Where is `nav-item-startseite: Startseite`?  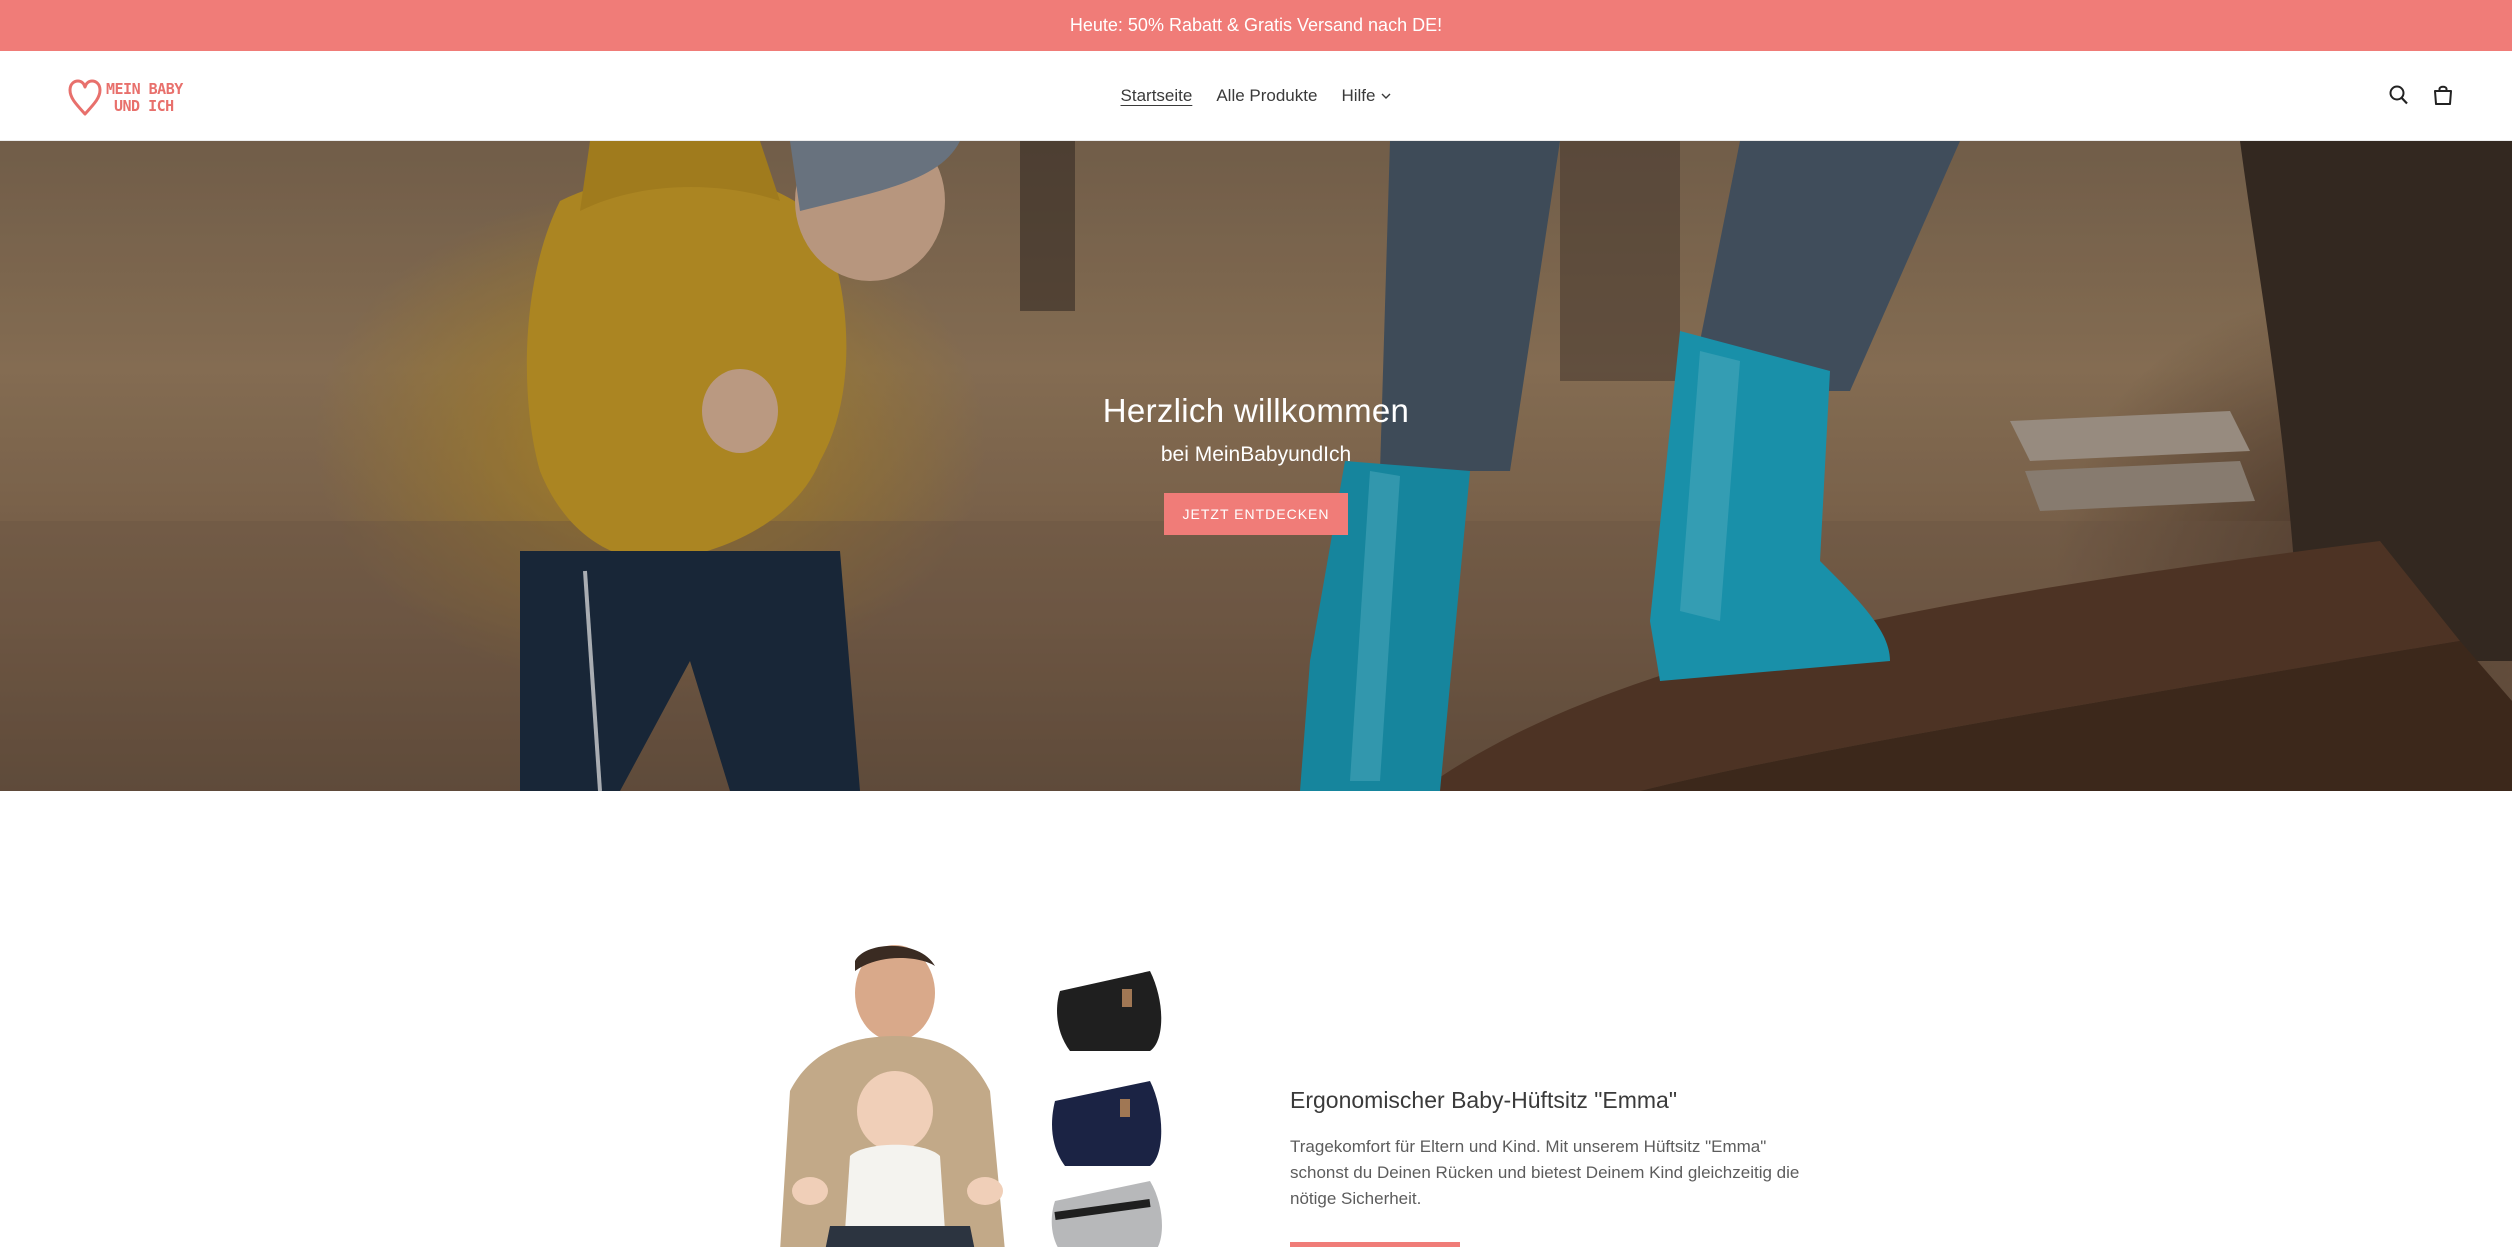 nav-item-startseite: Startseite is located at coordinates (1157, 96).